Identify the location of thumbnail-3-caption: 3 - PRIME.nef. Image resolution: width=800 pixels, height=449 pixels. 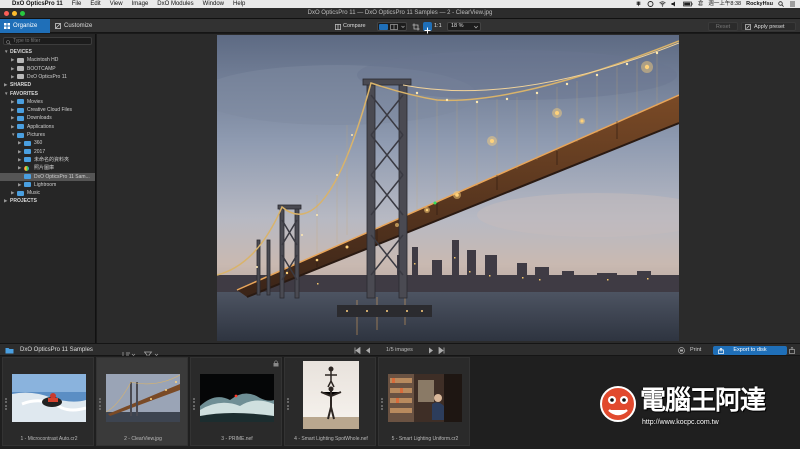
(237, 439).